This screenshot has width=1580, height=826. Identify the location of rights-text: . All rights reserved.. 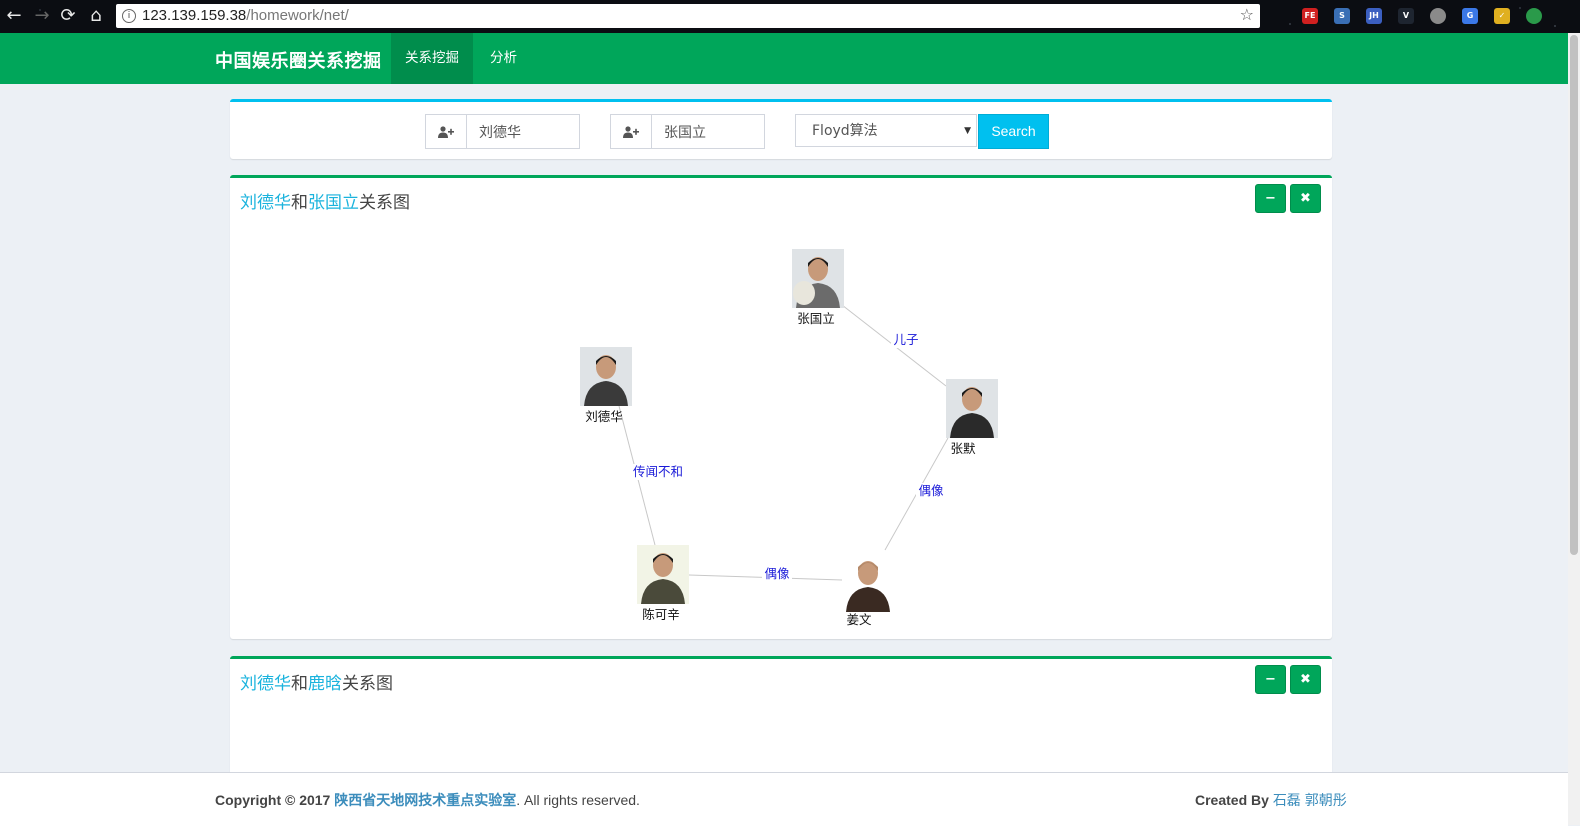
(578, 800).